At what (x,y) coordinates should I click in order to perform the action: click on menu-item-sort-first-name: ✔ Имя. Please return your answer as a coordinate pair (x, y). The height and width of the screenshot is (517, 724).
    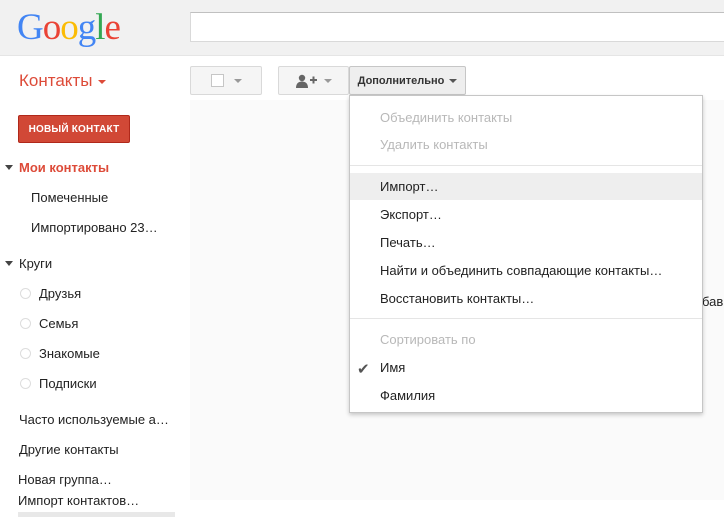
    Looking at the image, I should click on (526, 367).